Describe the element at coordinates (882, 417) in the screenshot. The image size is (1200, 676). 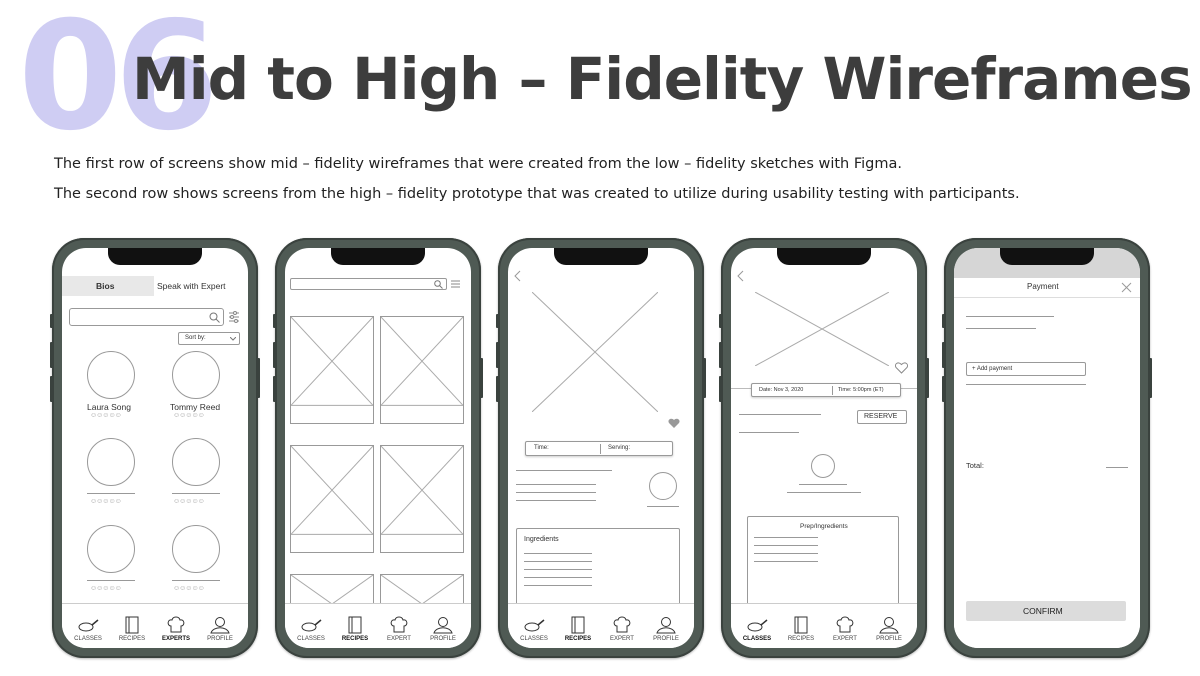
I see `reserve-button: RESERVE` at that location.